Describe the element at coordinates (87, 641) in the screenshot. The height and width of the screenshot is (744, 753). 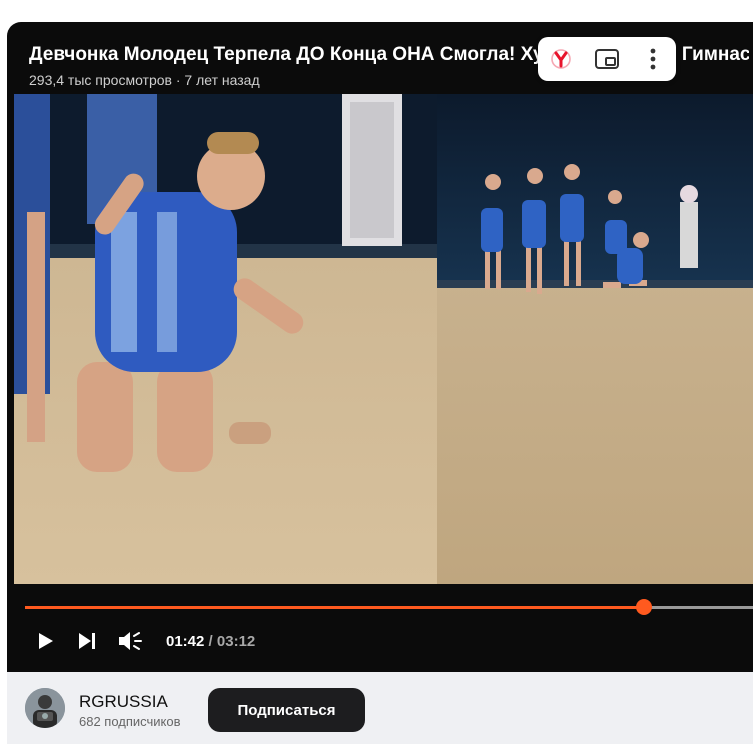
I see `skip-next-icon` at that location.